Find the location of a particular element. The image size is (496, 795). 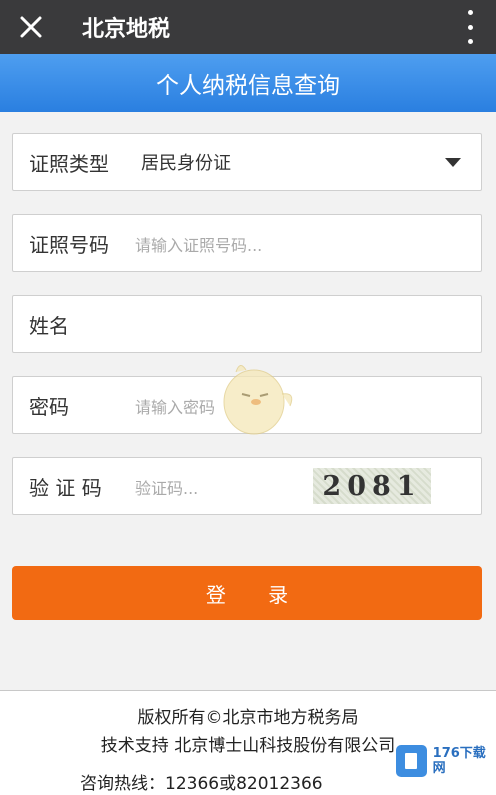

close-button is located at coordinates (31, 27).